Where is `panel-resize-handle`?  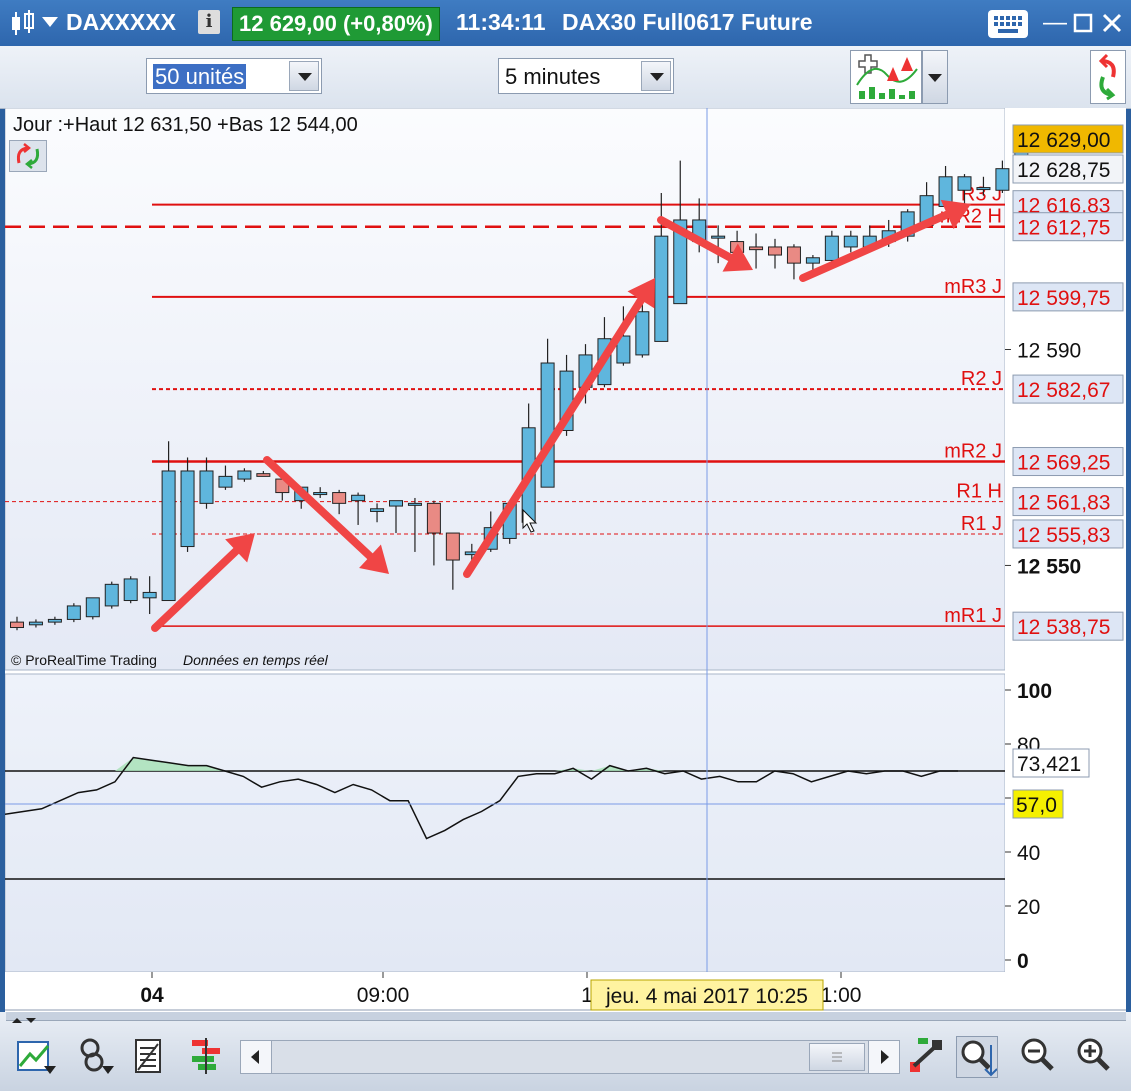
panel-resize-handle is located at coordinates (566, 1017).